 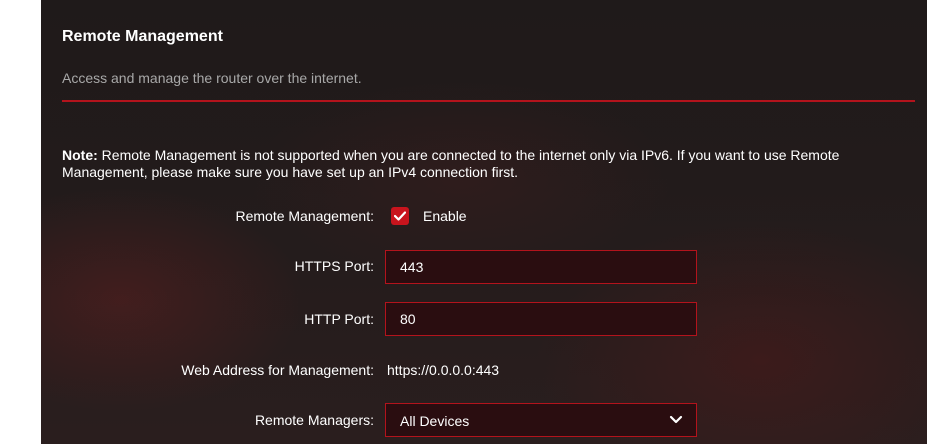 I want to click on enable-label: Enable, so click(x=445, y=216).